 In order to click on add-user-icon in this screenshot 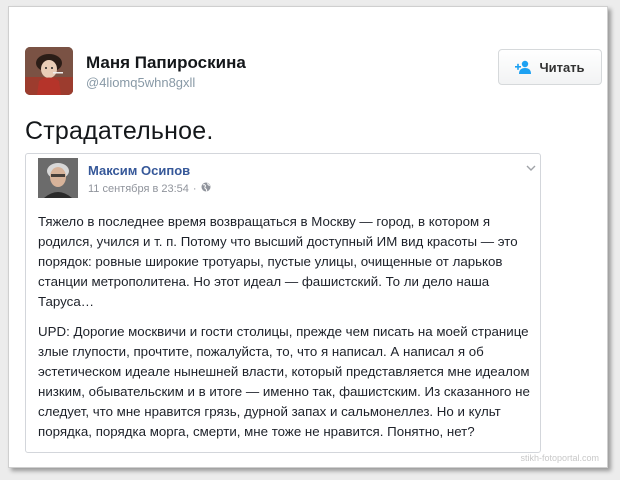, I will do `click(524, 67)`.